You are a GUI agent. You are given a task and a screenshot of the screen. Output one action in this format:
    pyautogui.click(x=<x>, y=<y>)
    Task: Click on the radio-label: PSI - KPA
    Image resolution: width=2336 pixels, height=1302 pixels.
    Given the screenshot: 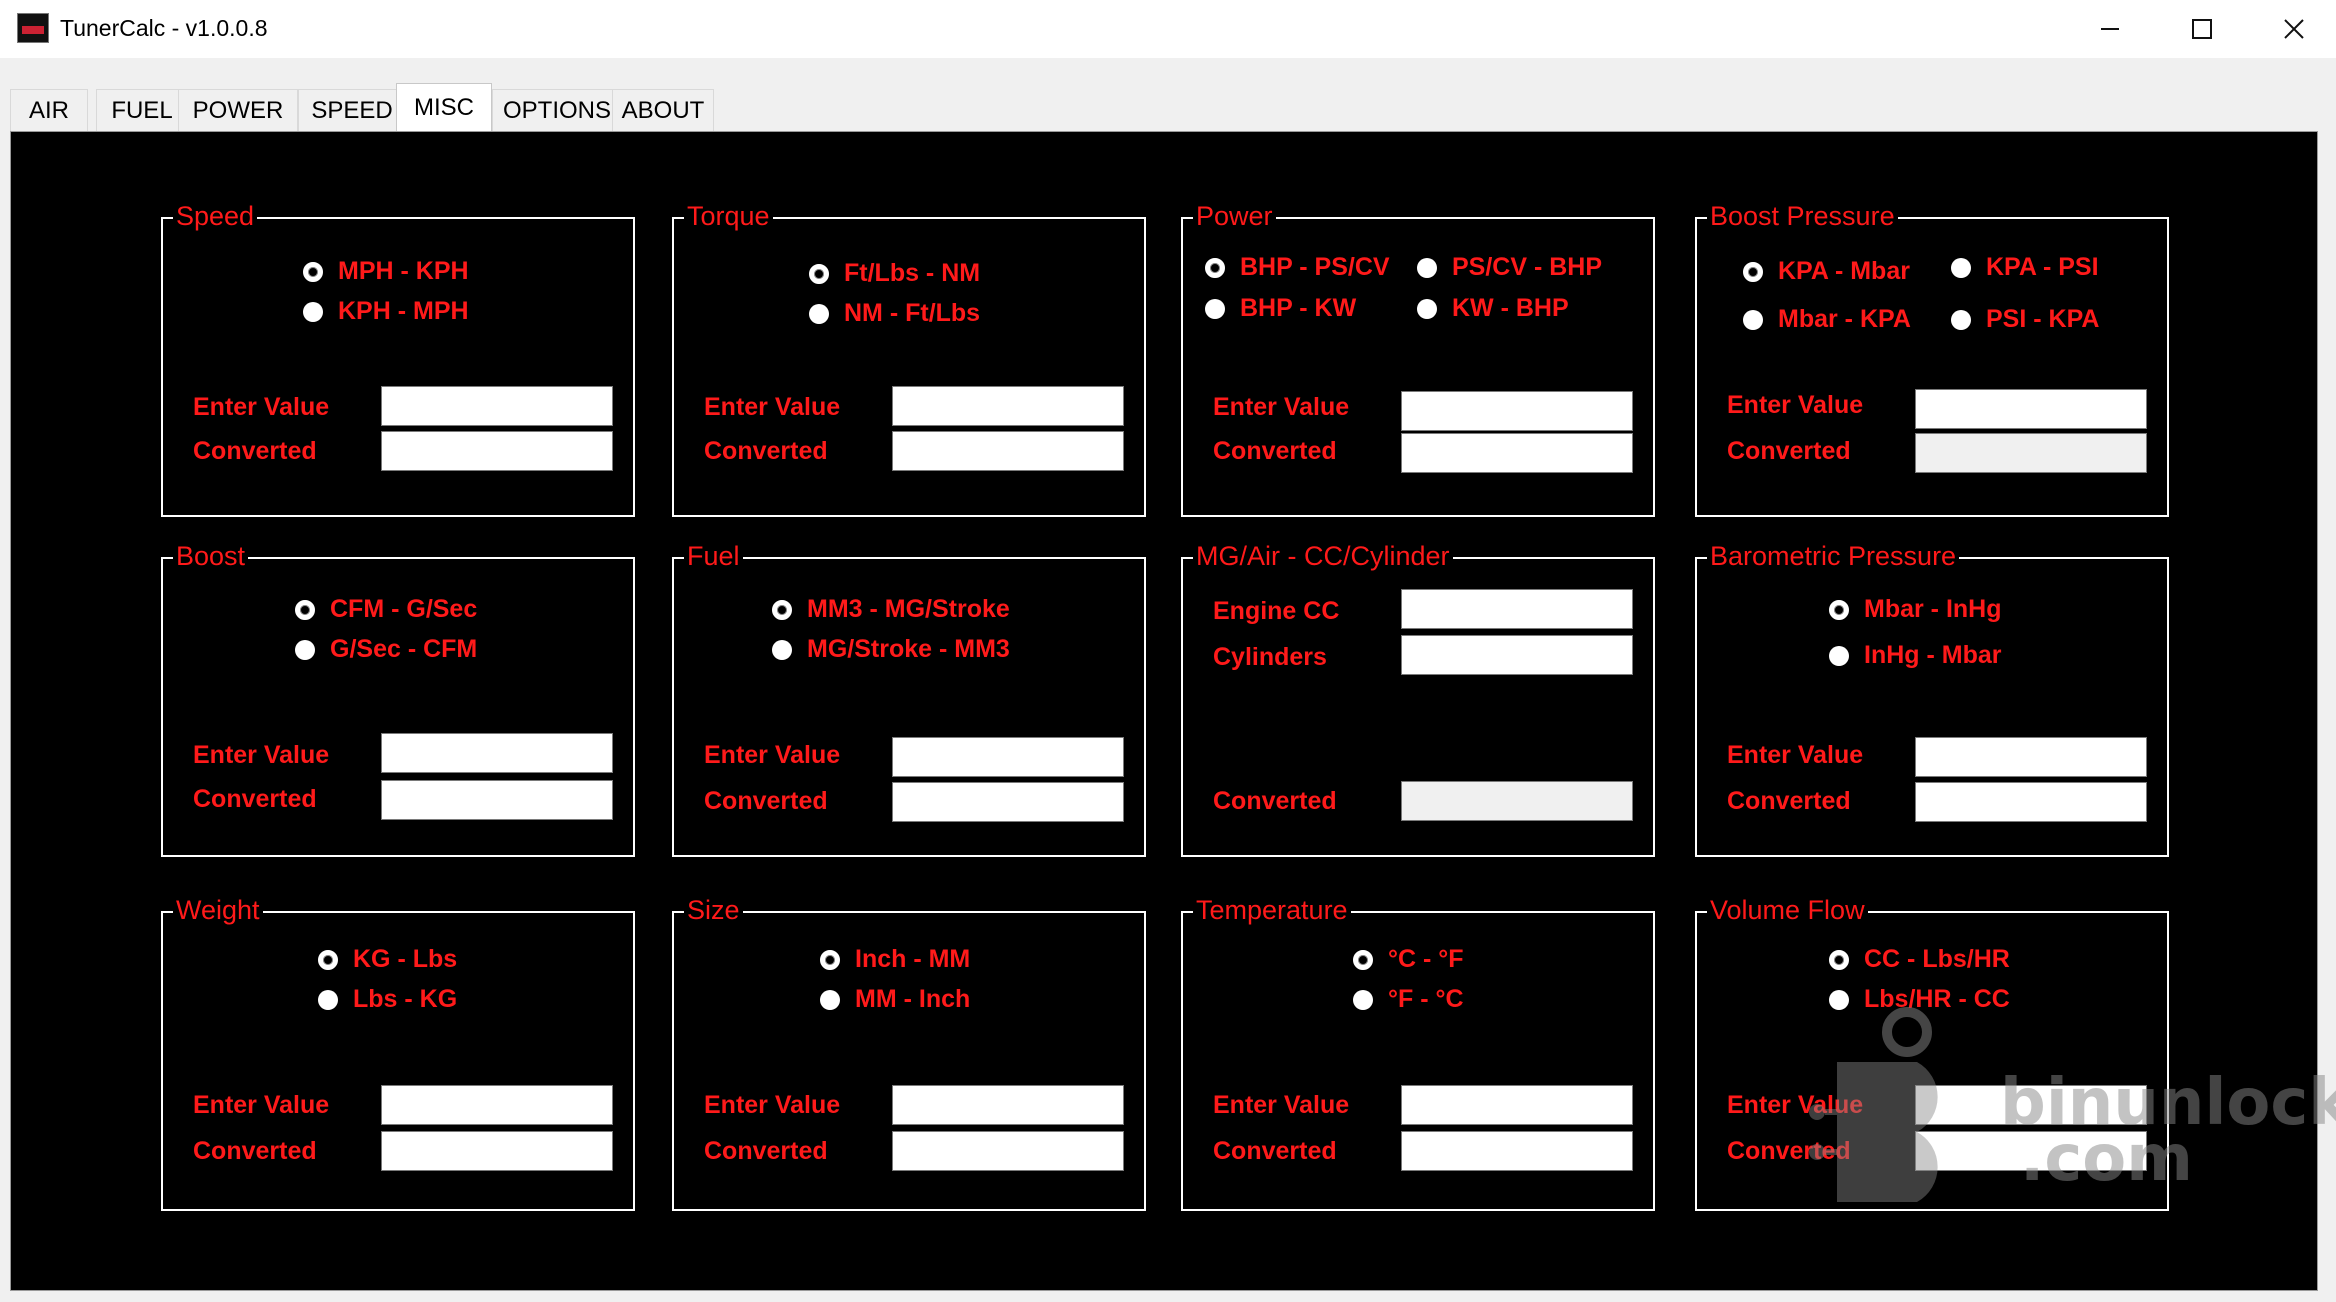 What is the action you would take?
    pyautogui.click(x=2043, y=319)
    